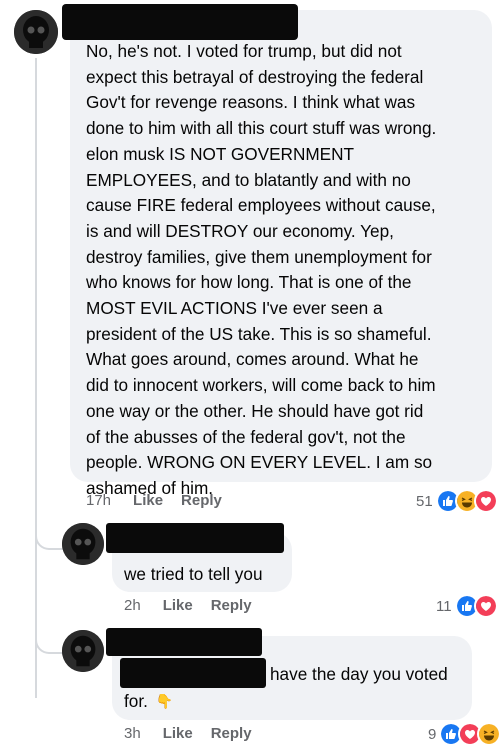 The image size is (504, 750). What do you see at coordinates (164, 701) in the screenshot?
I see `pointing-down-emoji-icon: 👇` at bounding box center [164, 701].